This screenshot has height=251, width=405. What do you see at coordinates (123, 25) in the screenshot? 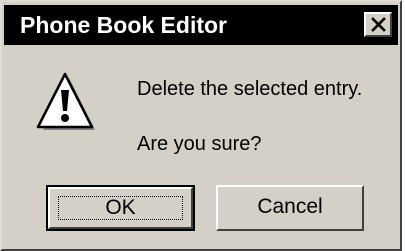
I see `window-title: Phone Book Editor` at bounding box center [123, 25].